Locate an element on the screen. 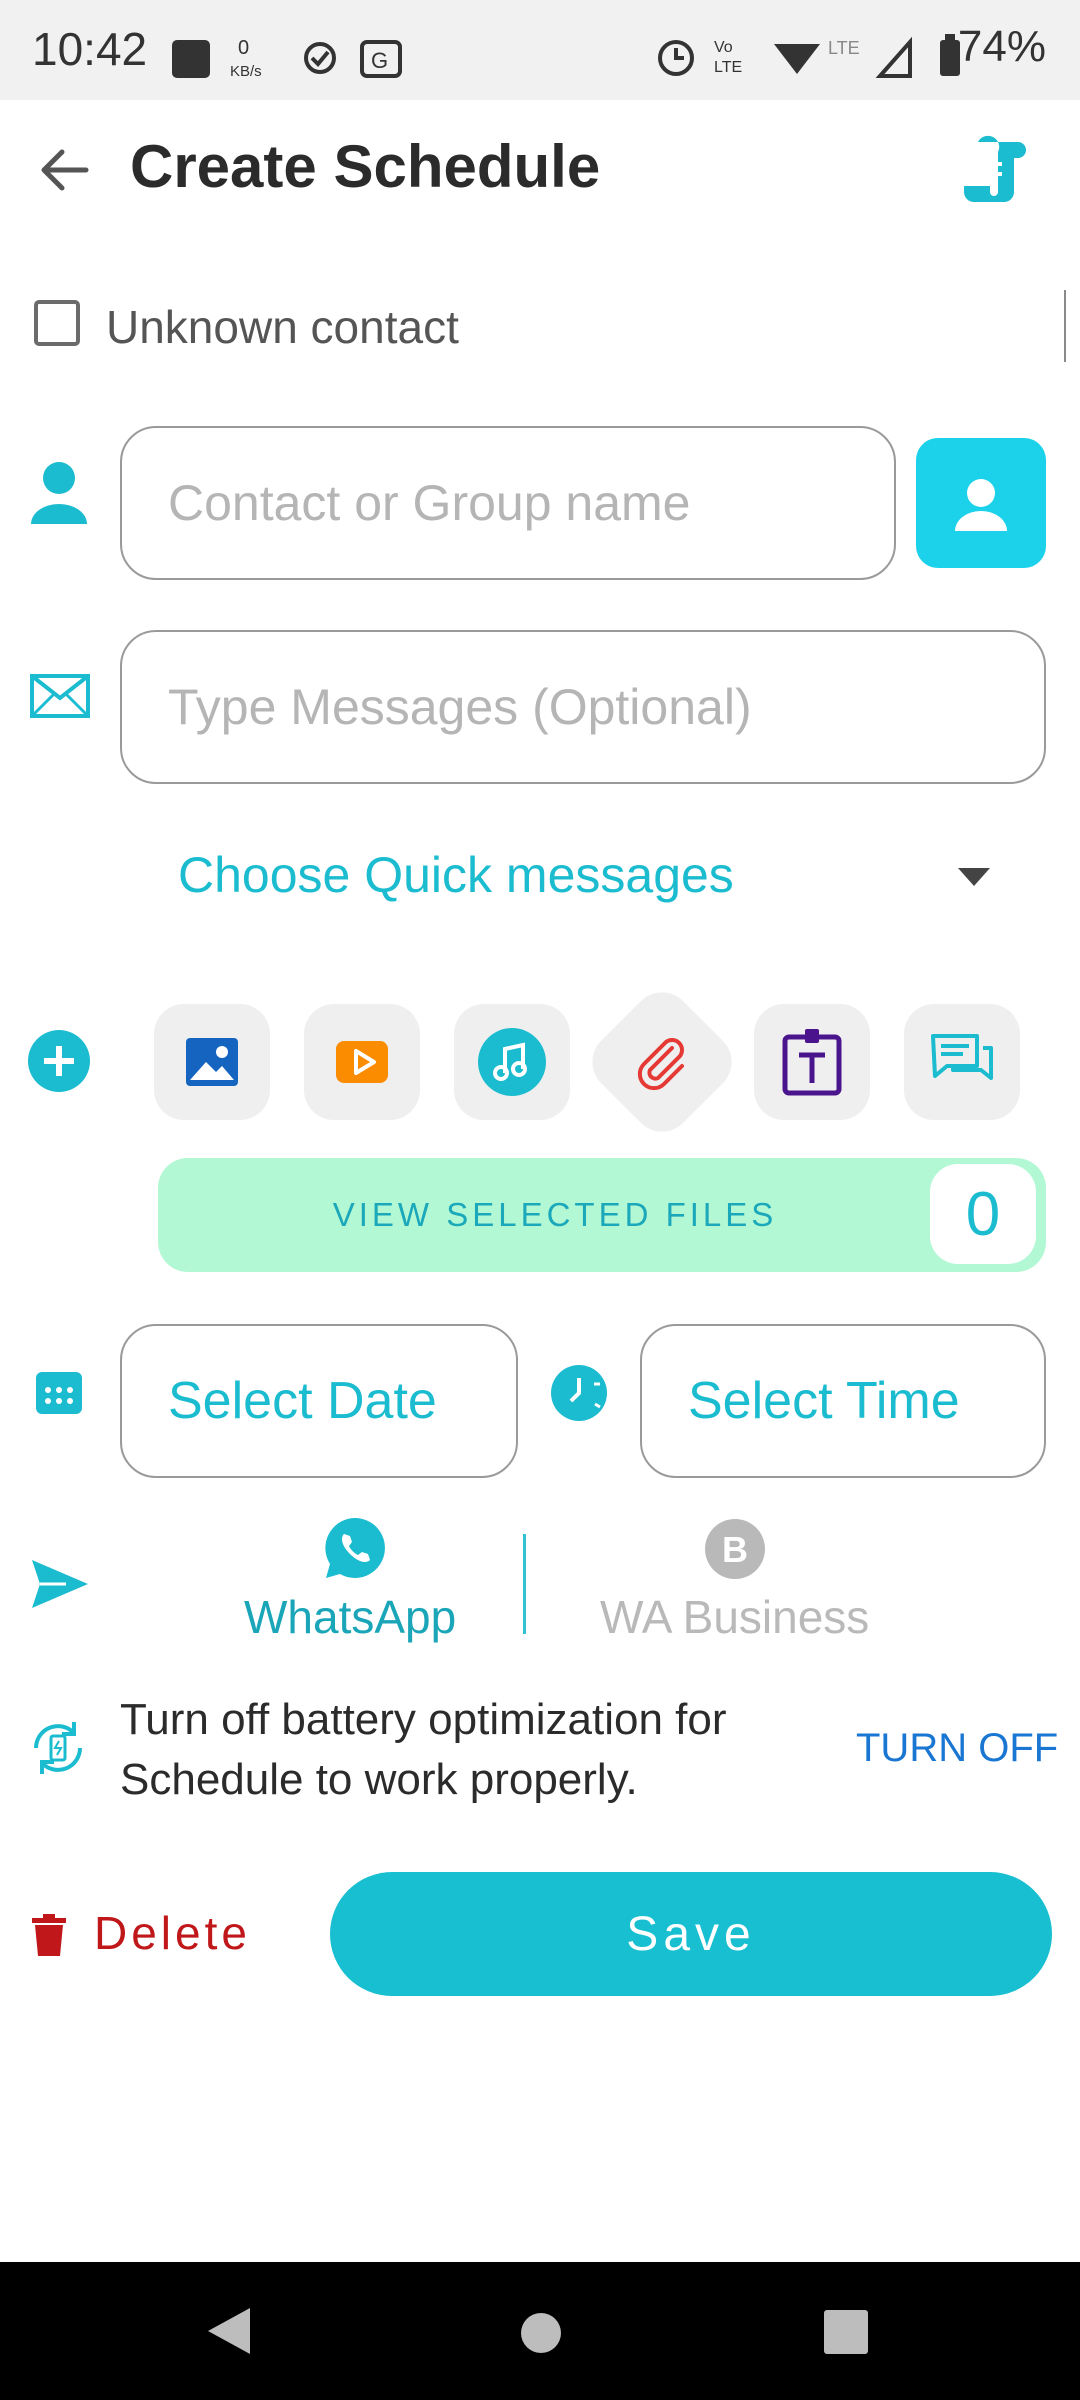  attach-text-button is located at coordinates (812, 1062).